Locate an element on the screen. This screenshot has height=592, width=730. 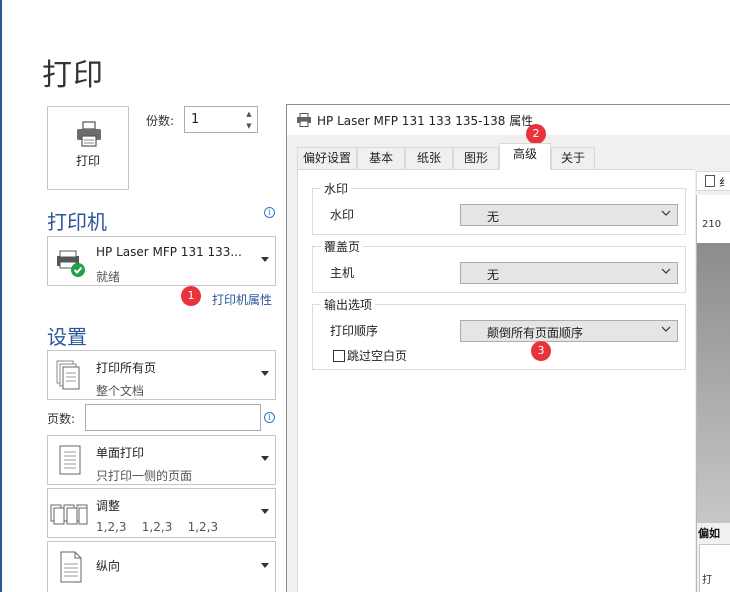
print-range-title: 打印所有页 is located at coordinates (126, 368).